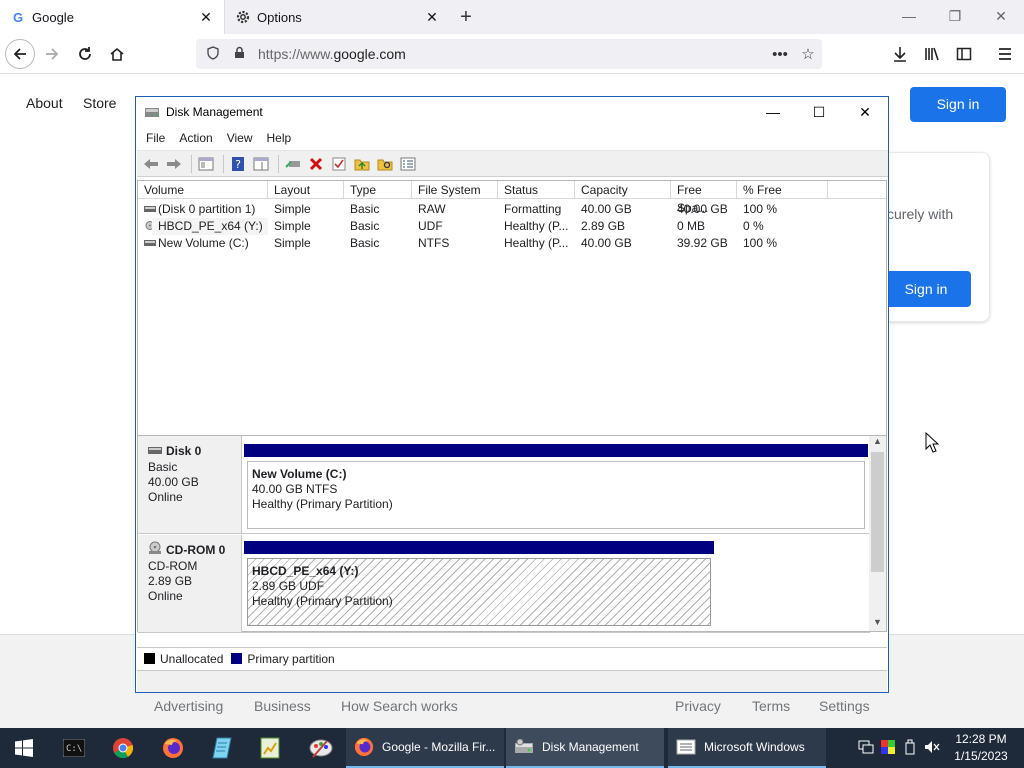  What do you see at coordinates (981, 748) in the screenshot?
I see `system-clock: 12:28 PM 1/15/2023` at bounding box center [981, 748].